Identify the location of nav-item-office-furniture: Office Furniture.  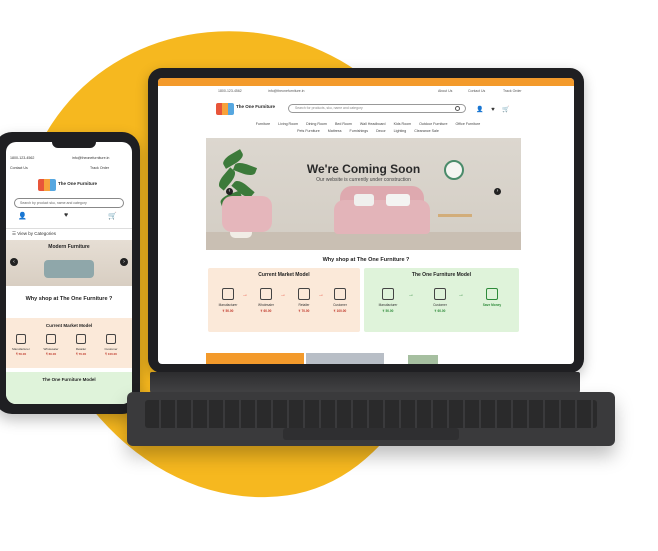
(468, 124).